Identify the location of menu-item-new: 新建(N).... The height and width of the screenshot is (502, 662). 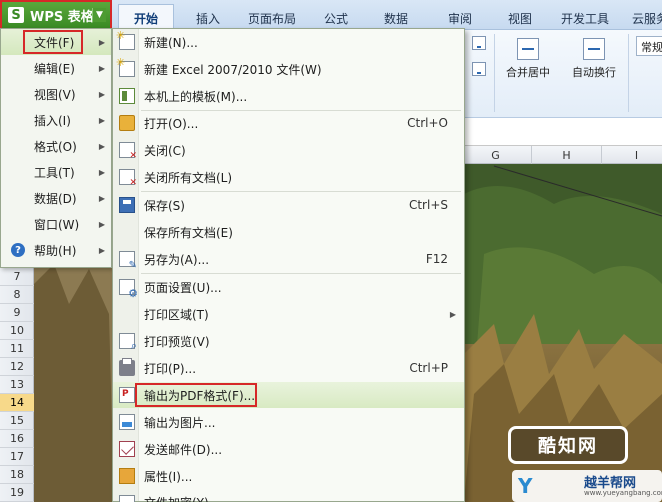
(288, 42).